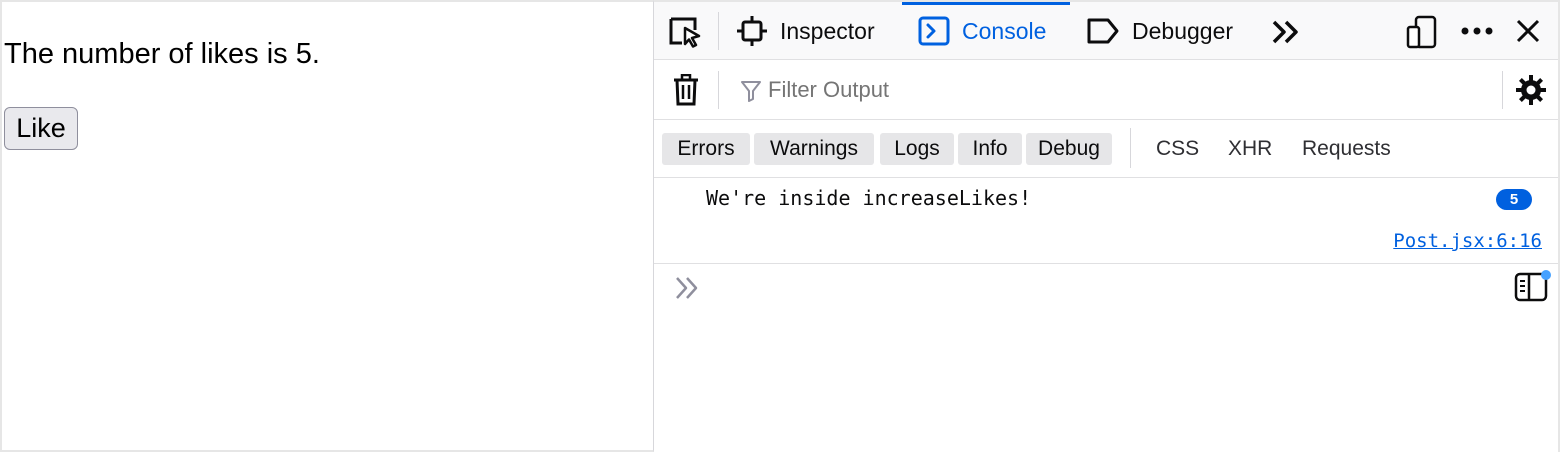 This screenshot has height=452, width=1560. I want to click on filter-errors-button: Errors, so click(706, 149).